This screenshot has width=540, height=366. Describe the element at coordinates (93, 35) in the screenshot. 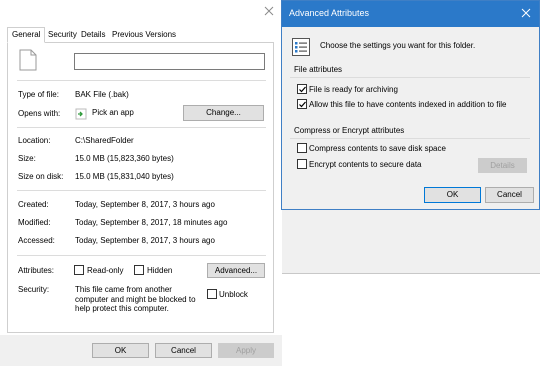

I see `tab-details: Details` at that location.